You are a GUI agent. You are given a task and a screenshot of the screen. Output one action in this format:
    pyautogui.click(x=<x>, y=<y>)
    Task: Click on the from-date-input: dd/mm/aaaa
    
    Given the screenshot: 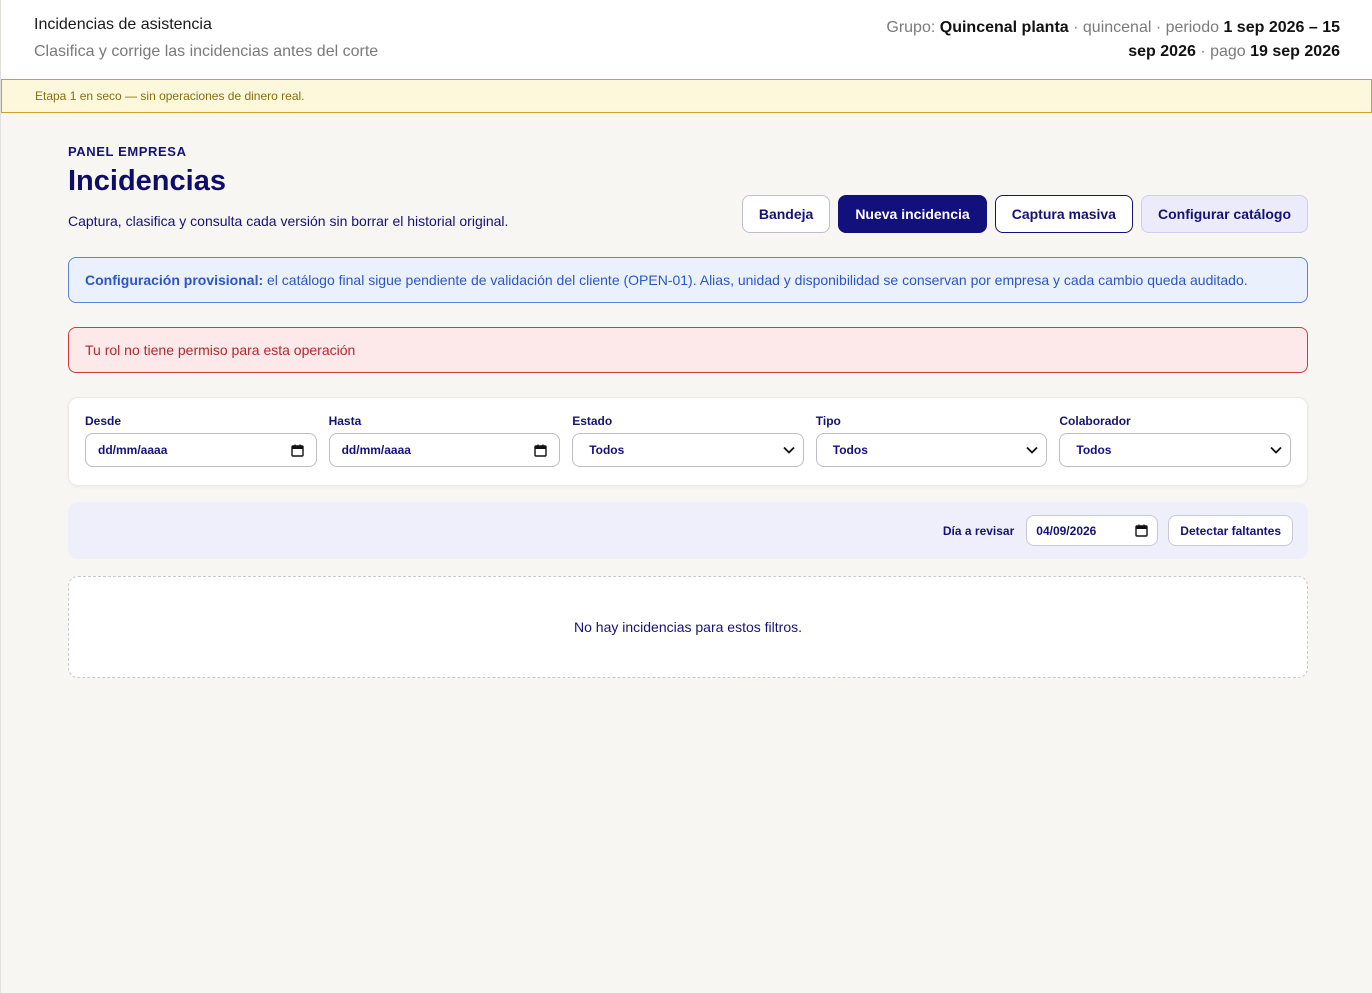 What is the action you would take?
    pyautogui.click(x=201, y=450)
    